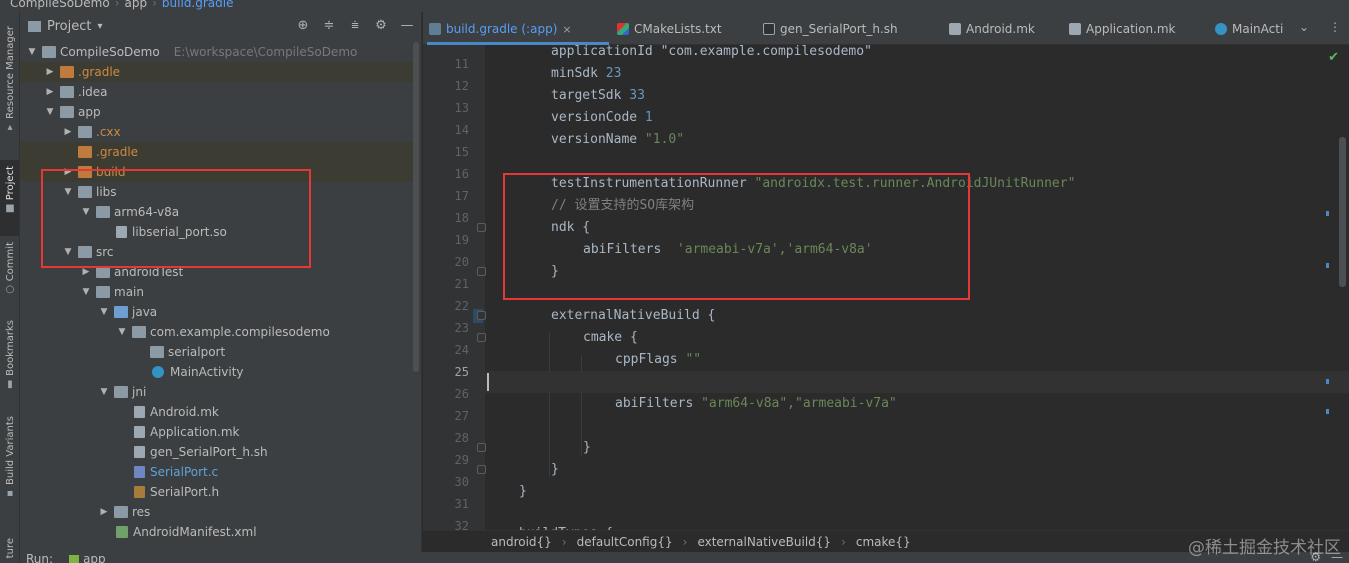  I want to click on tree-item-serialport: serialport, so click(217, 352).